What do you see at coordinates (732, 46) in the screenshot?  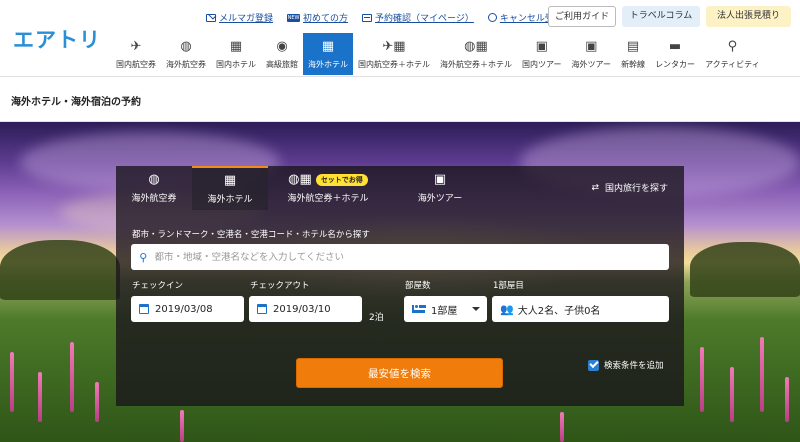 I see `runner-icon: ⚲` at bounding box center [732, 46].